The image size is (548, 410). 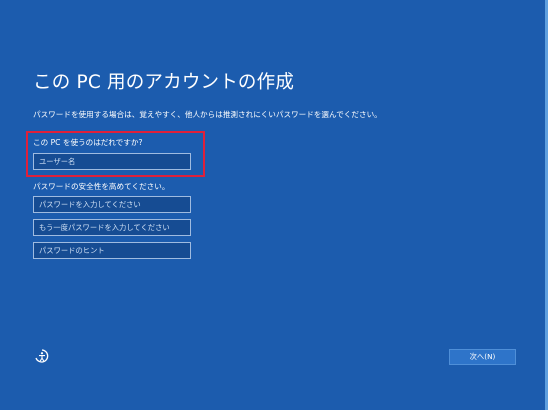 I want to click on username-label: この PC を使うのはだれですか?, so click(x=88, y=142).